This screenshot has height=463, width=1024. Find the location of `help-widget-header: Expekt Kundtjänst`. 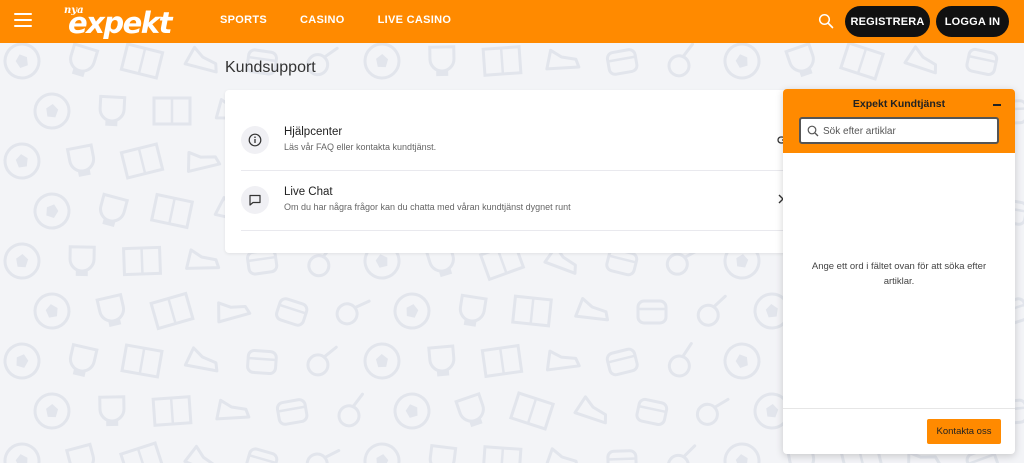

help-widget-header: Expekt Kundtjänst is located at coordinates (899, 121).